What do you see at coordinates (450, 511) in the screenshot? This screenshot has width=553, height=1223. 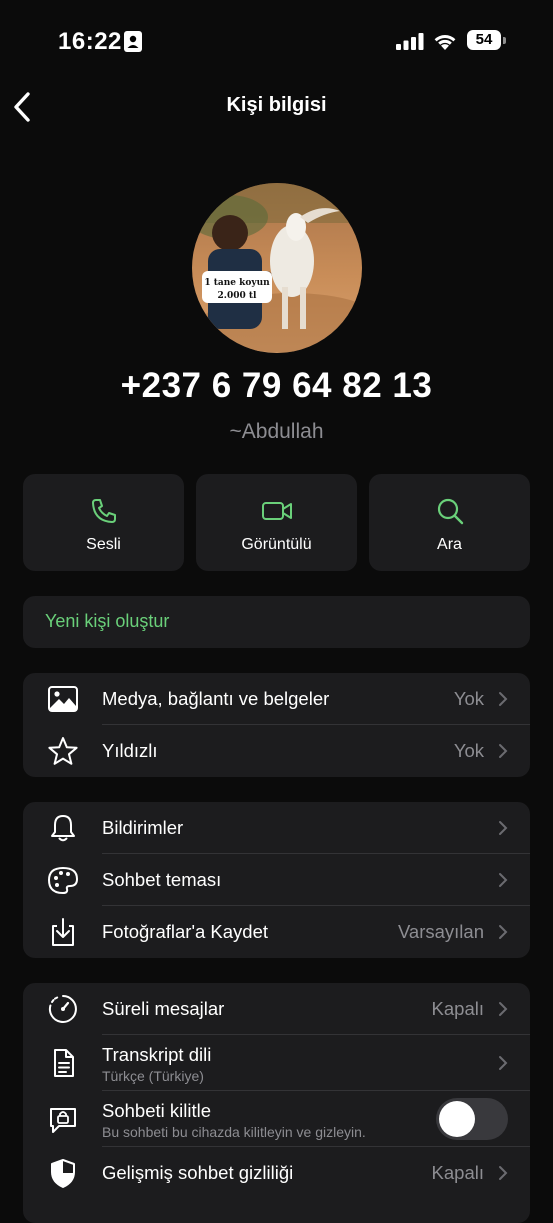 I see `search-icon` at bounding box center [450, 511].